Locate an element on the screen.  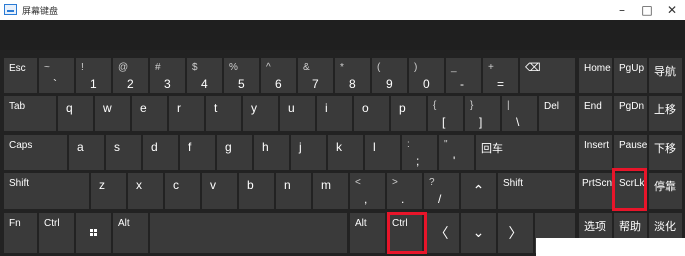
key-9-label: 9 is located at coordinates (389, 84).